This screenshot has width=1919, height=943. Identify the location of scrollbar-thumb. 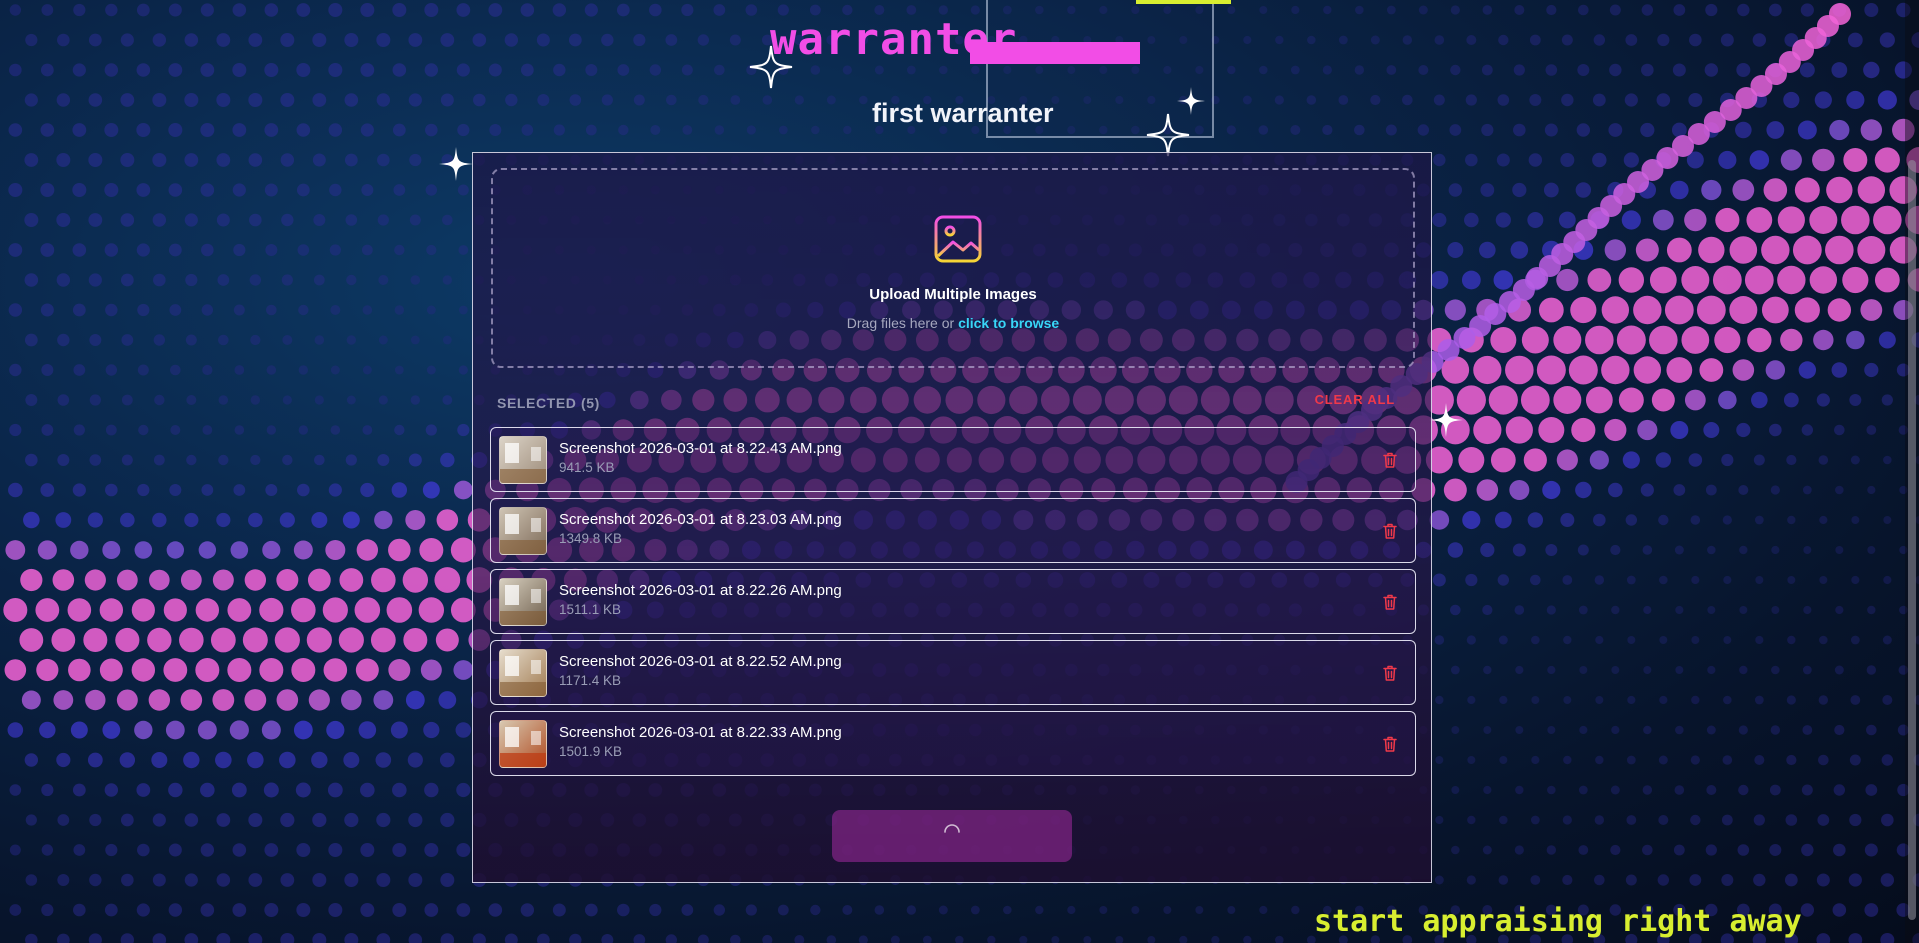
(1912, 540).